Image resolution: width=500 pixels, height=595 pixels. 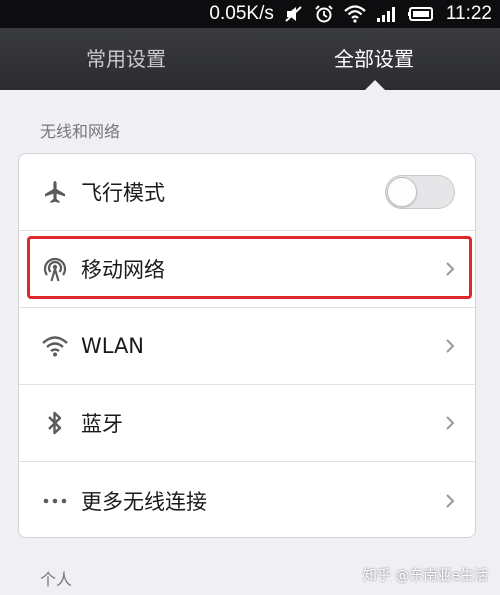 I want to click on airplane-mode-toggle, so click(x=420, y=192).